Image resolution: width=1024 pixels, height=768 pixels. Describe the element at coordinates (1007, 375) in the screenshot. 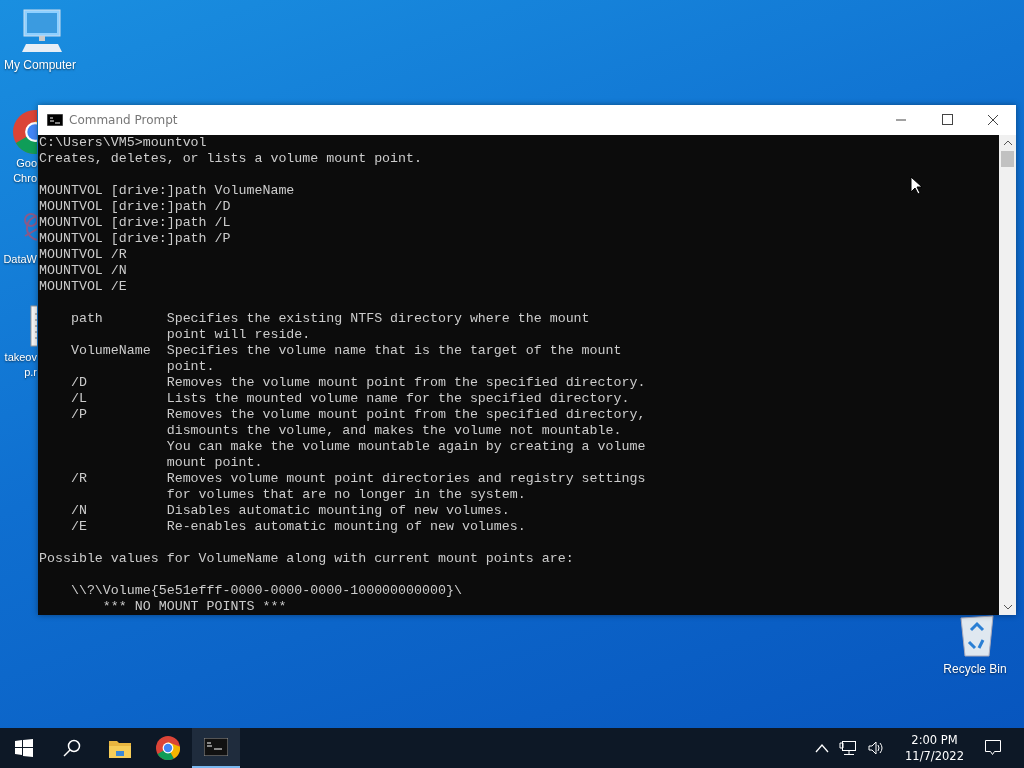

I see `scrollbar` at that location.